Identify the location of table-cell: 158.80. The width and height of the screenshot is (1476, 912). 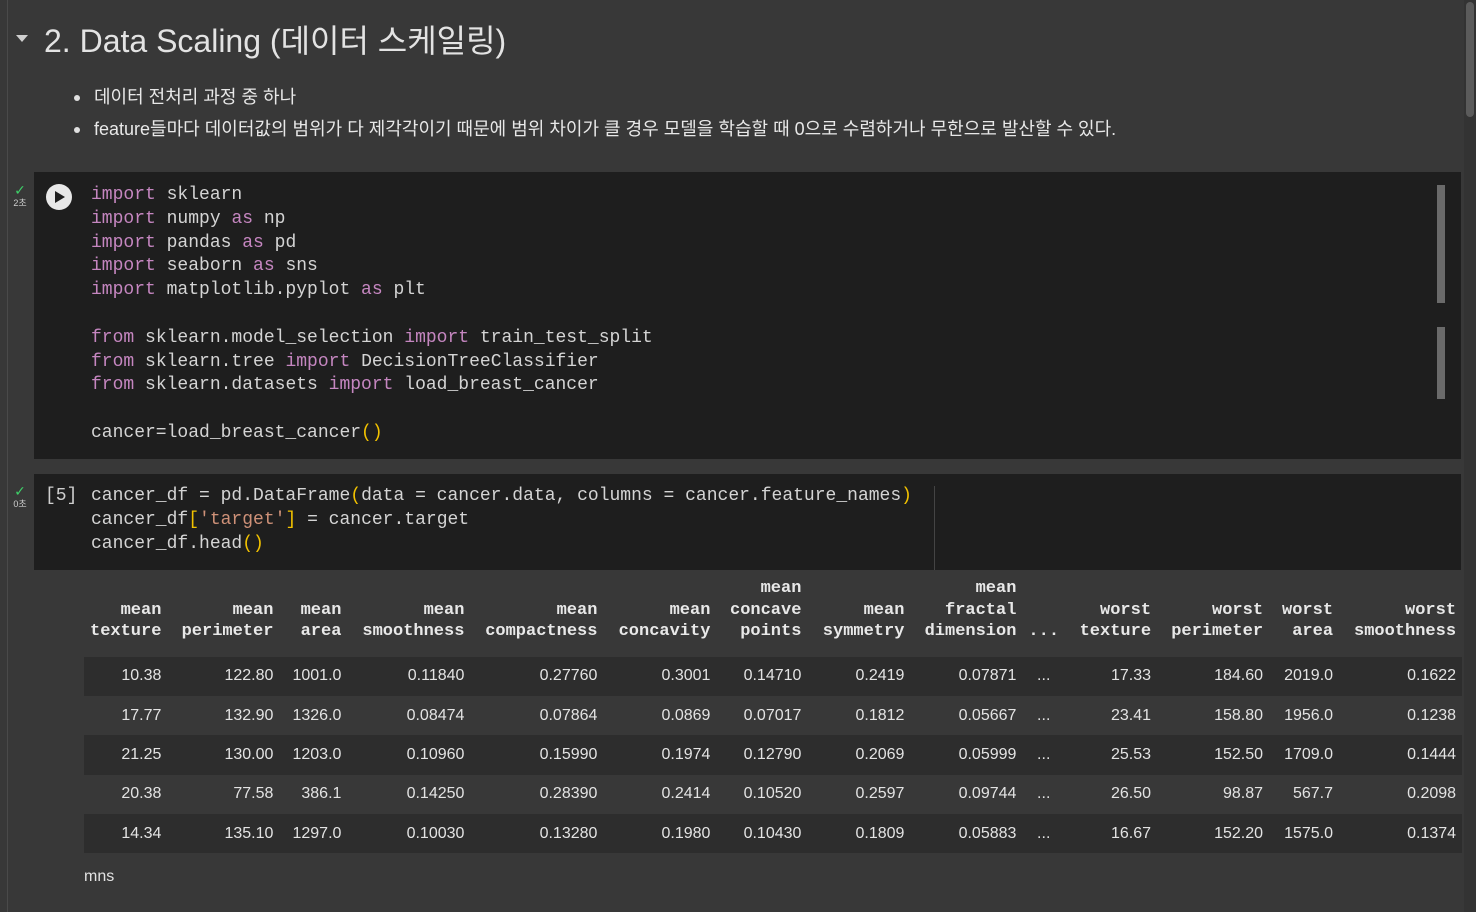
(1213, 715).